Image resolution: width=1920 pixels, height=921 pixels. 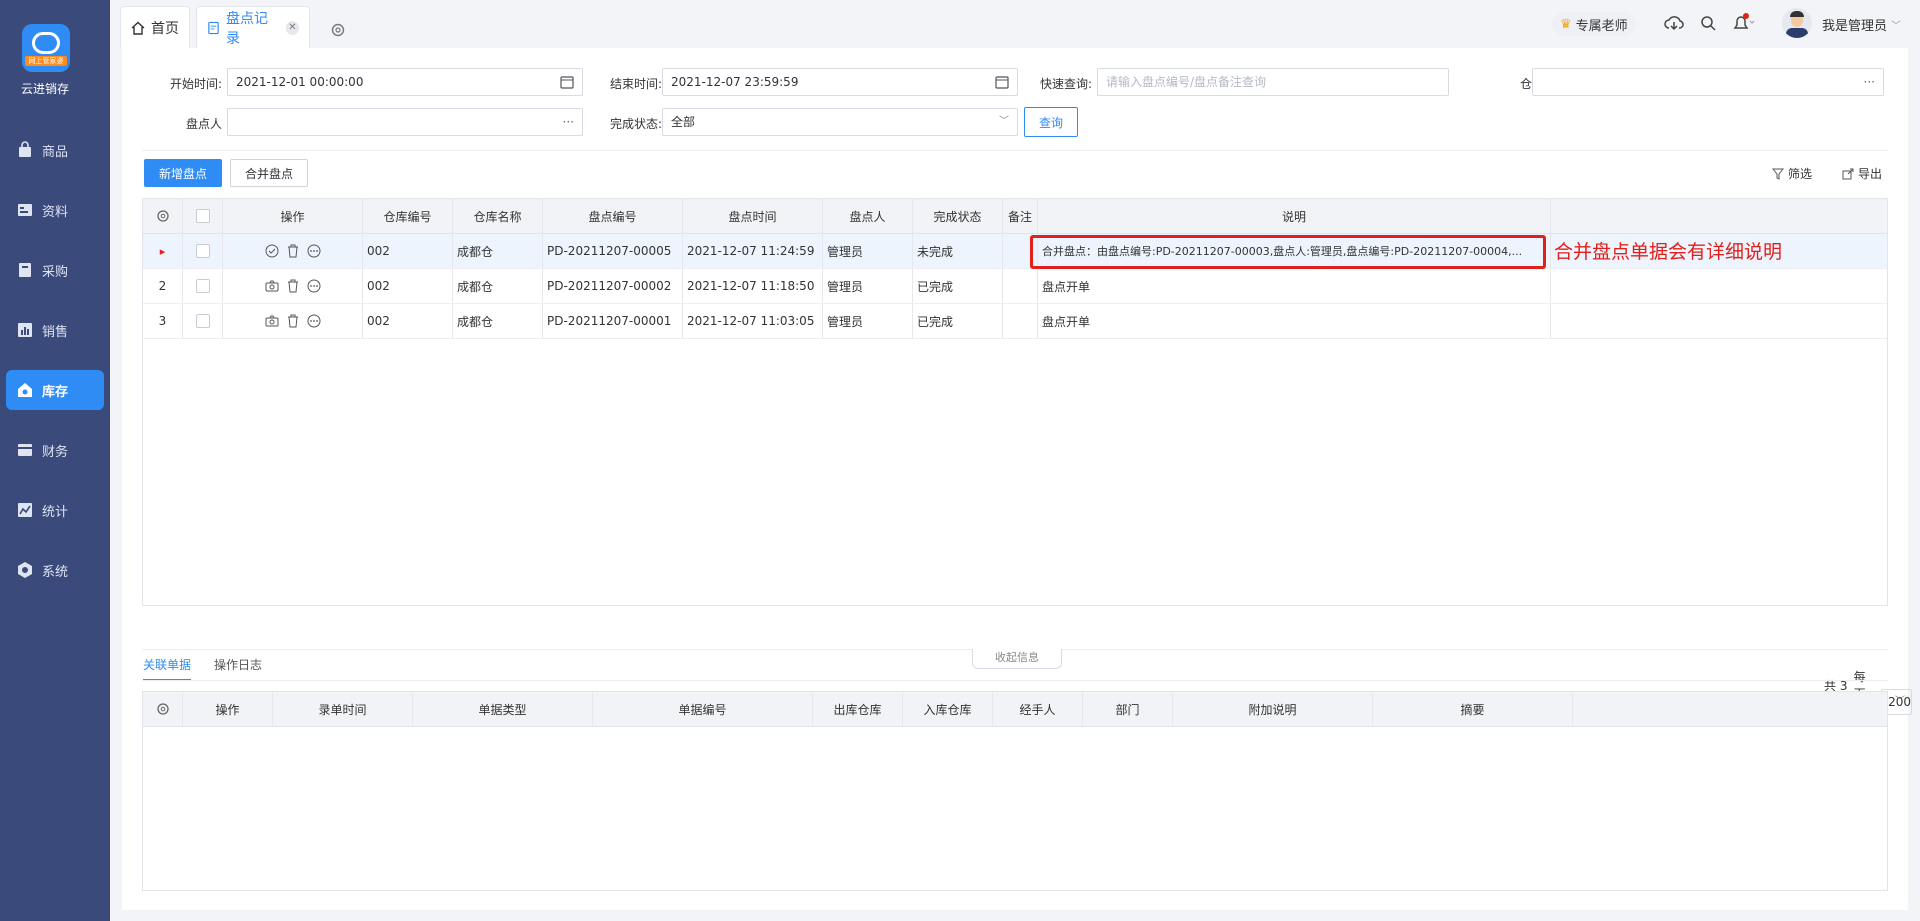 What do you see at coordinates (1065, 84) in the screenshot?
I see `quick-search-label: 快速查询:` at bounding box center [1065, 84].